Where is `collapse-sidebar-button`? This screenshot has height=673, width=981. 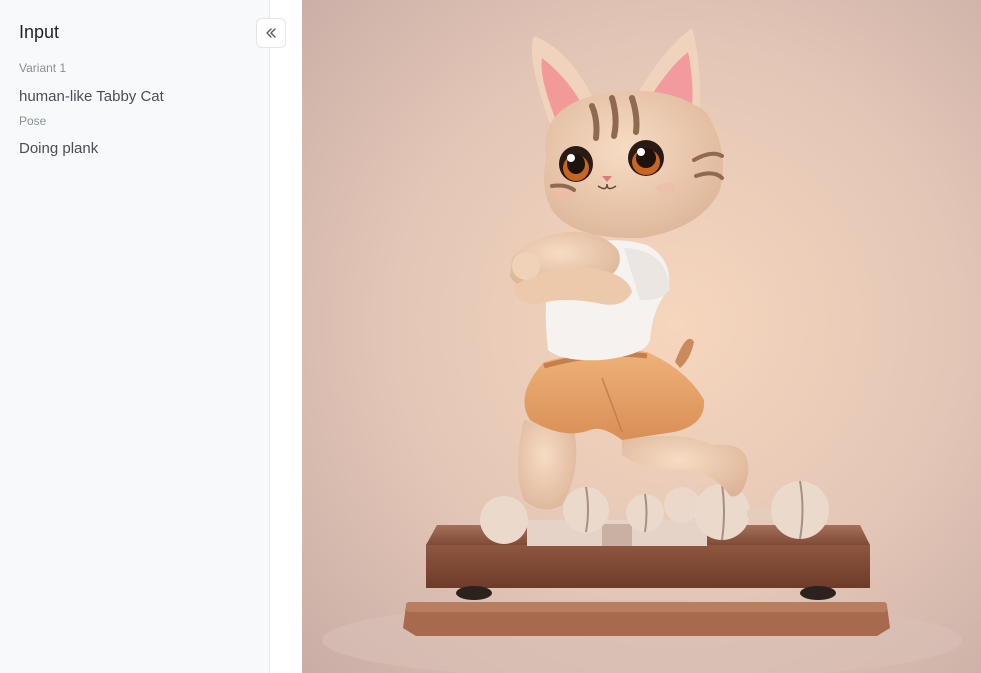
collapse-sidebar-button is located at coordinates (271, 33).